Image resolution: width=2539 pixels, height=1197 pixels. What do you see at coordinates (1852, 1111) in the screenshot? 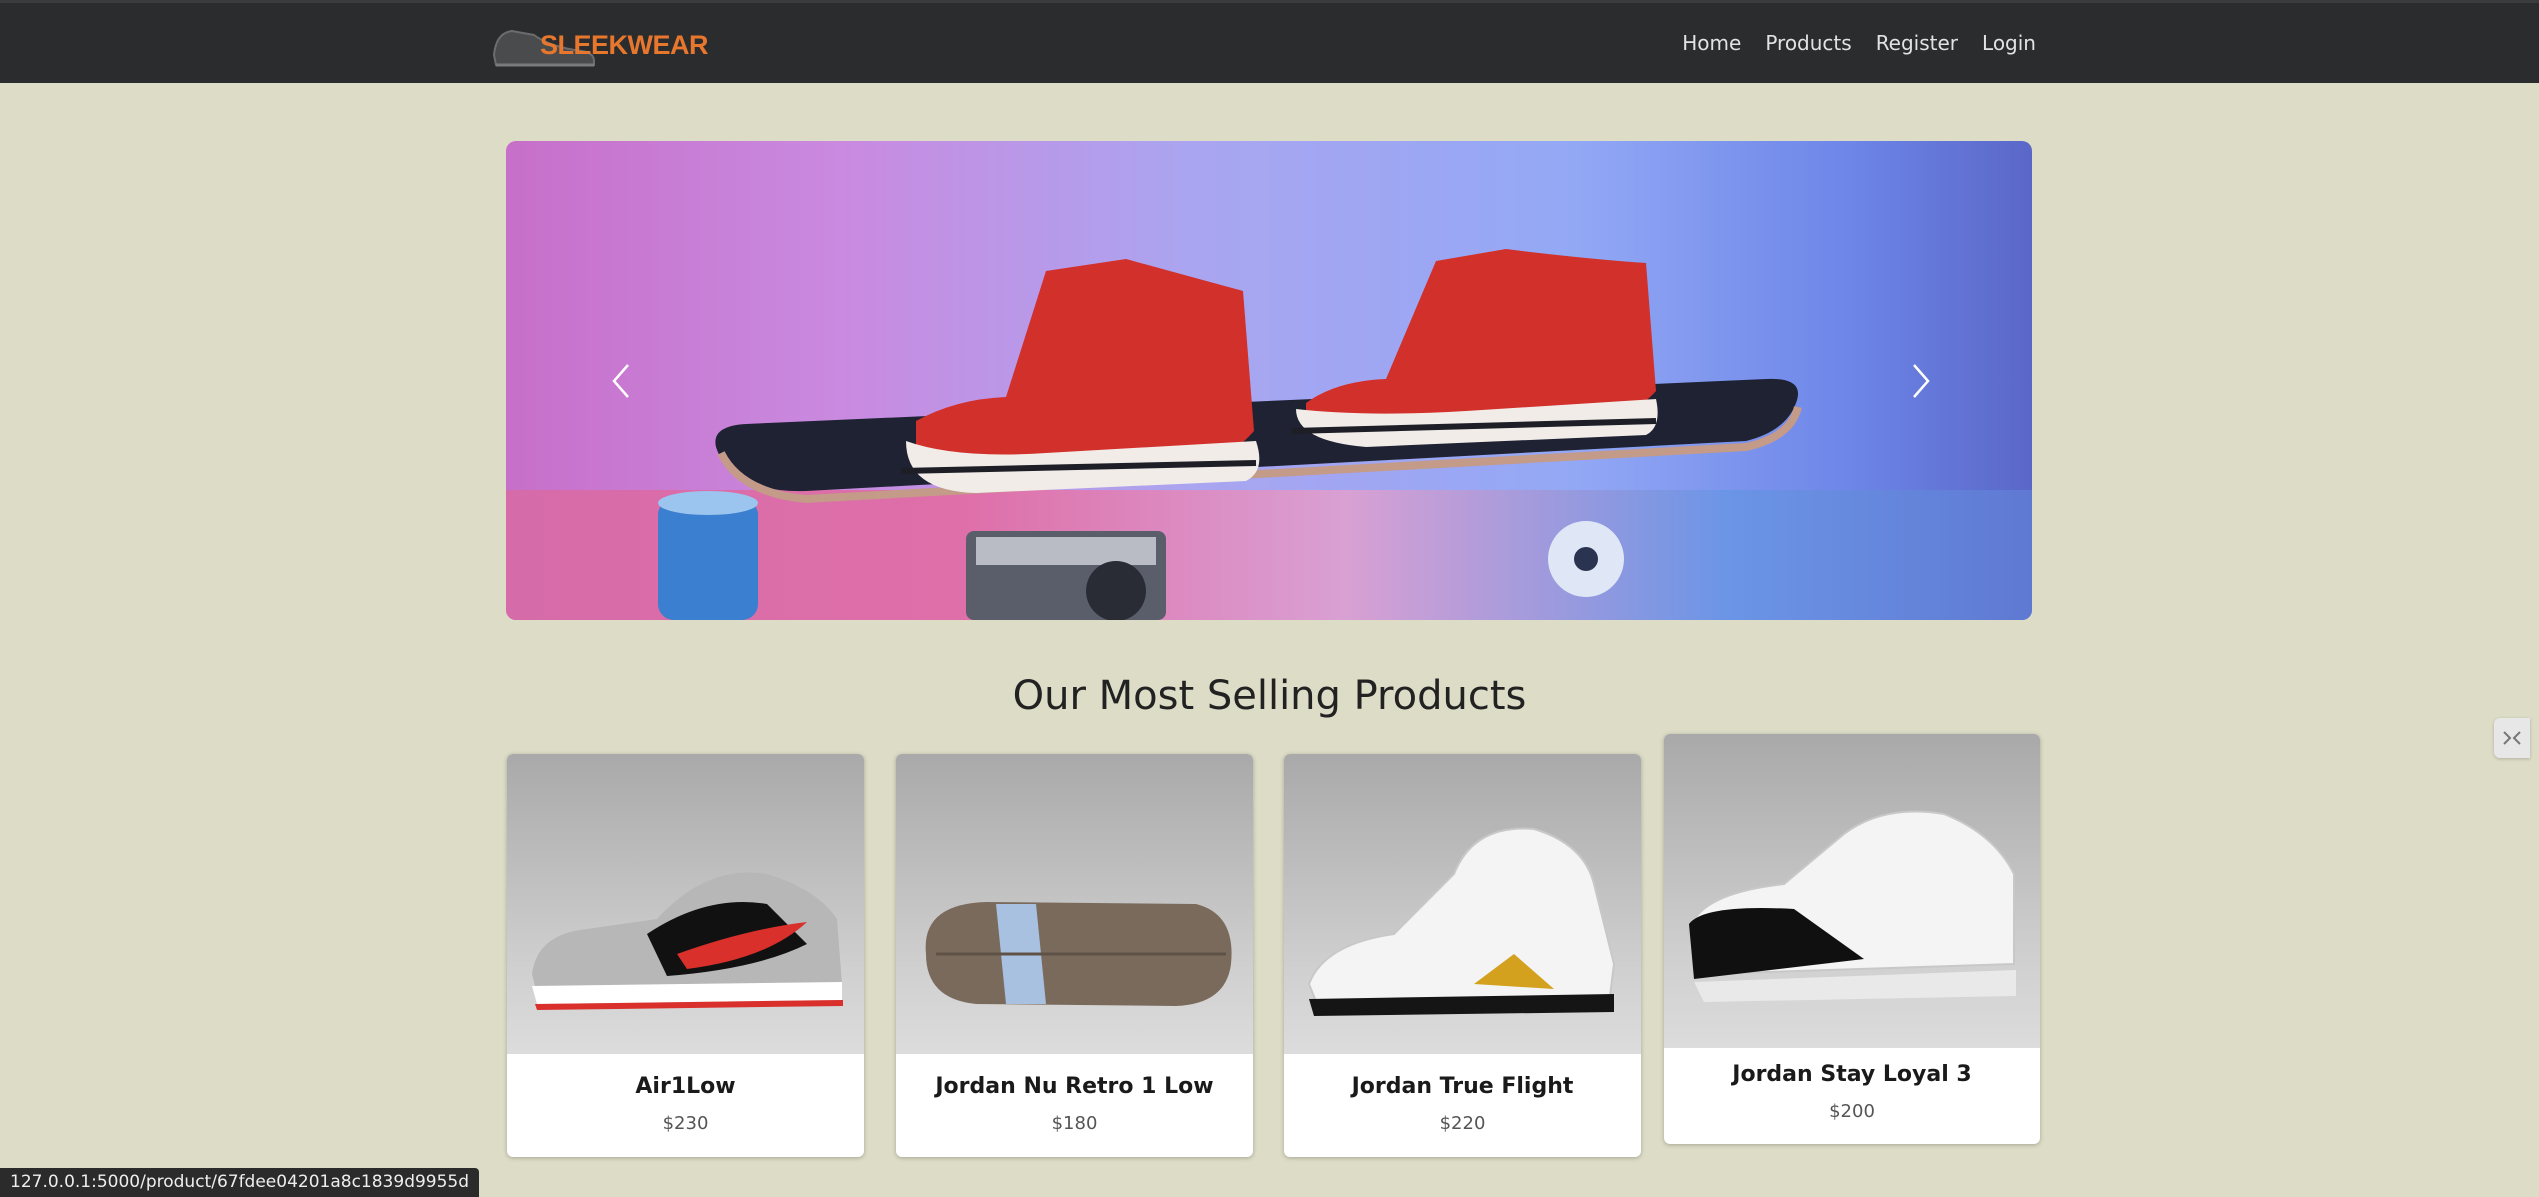
I see `product-price: $200` at bounding box center [1852, 1111].